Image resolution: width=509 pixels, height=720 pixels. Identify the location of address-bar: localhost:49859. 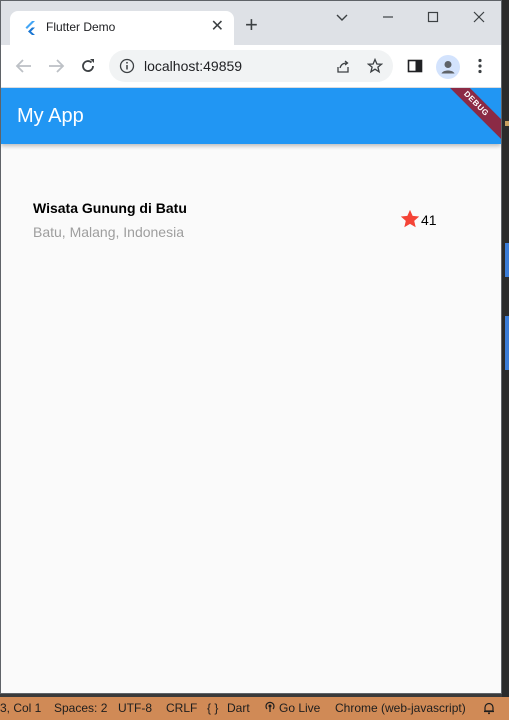
(251, 66).